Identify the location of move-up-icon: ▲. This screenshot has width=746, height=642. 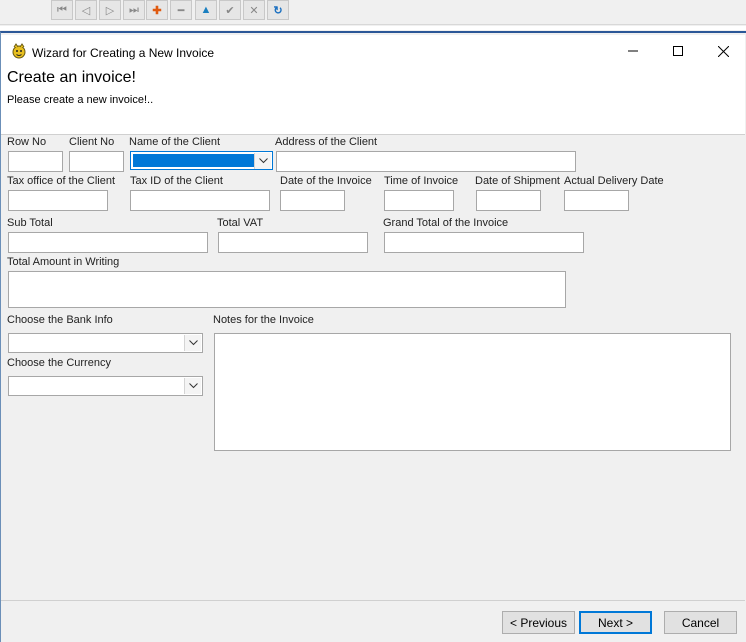
(206, 10).